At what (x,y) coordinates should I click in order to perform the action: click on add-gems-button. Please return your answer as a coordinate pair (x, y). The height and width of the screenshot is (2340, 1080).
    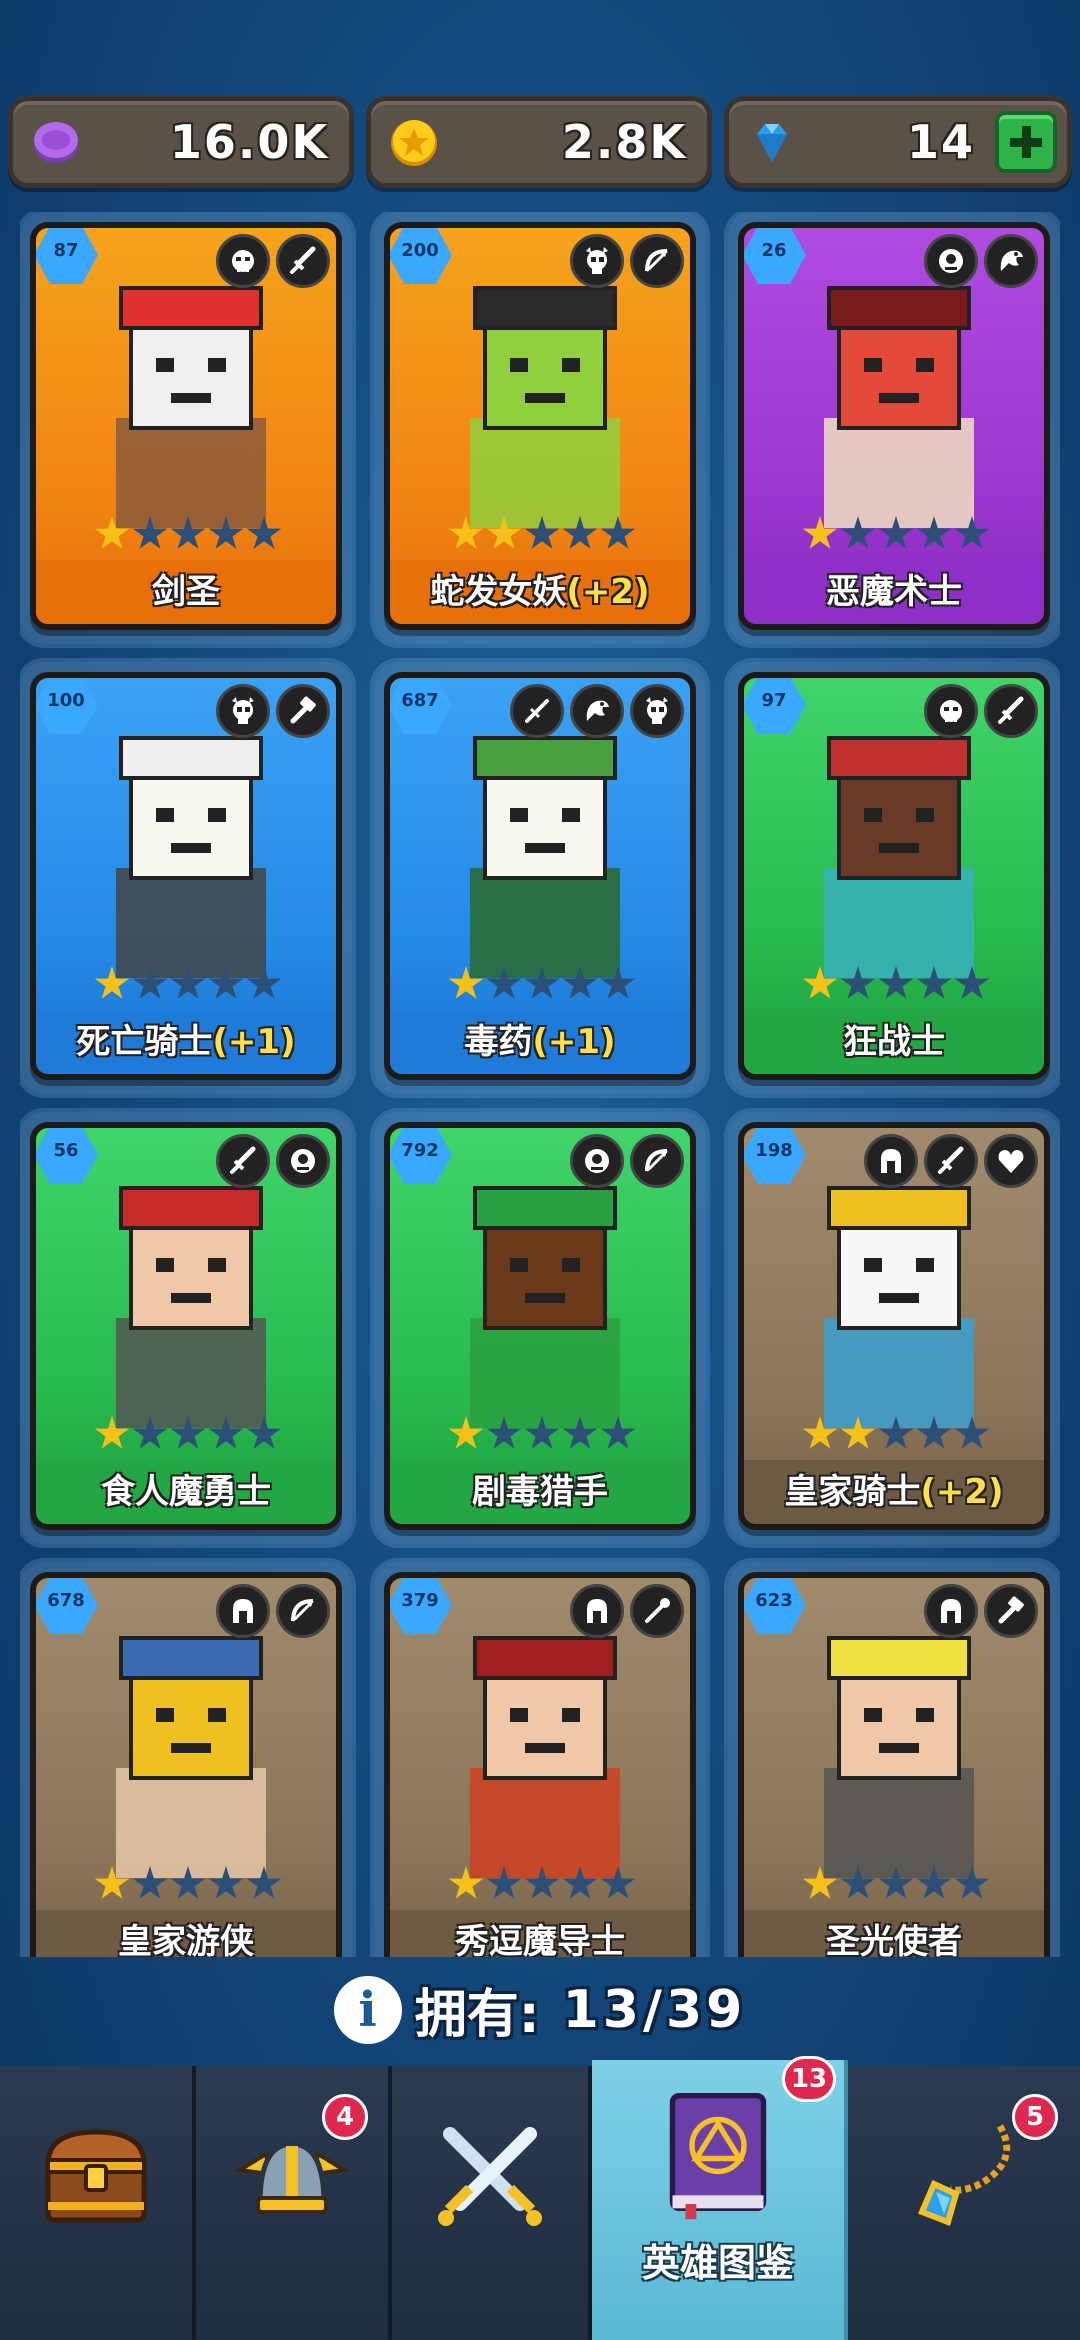
    Looking at the image, I should click on (1026, 142).